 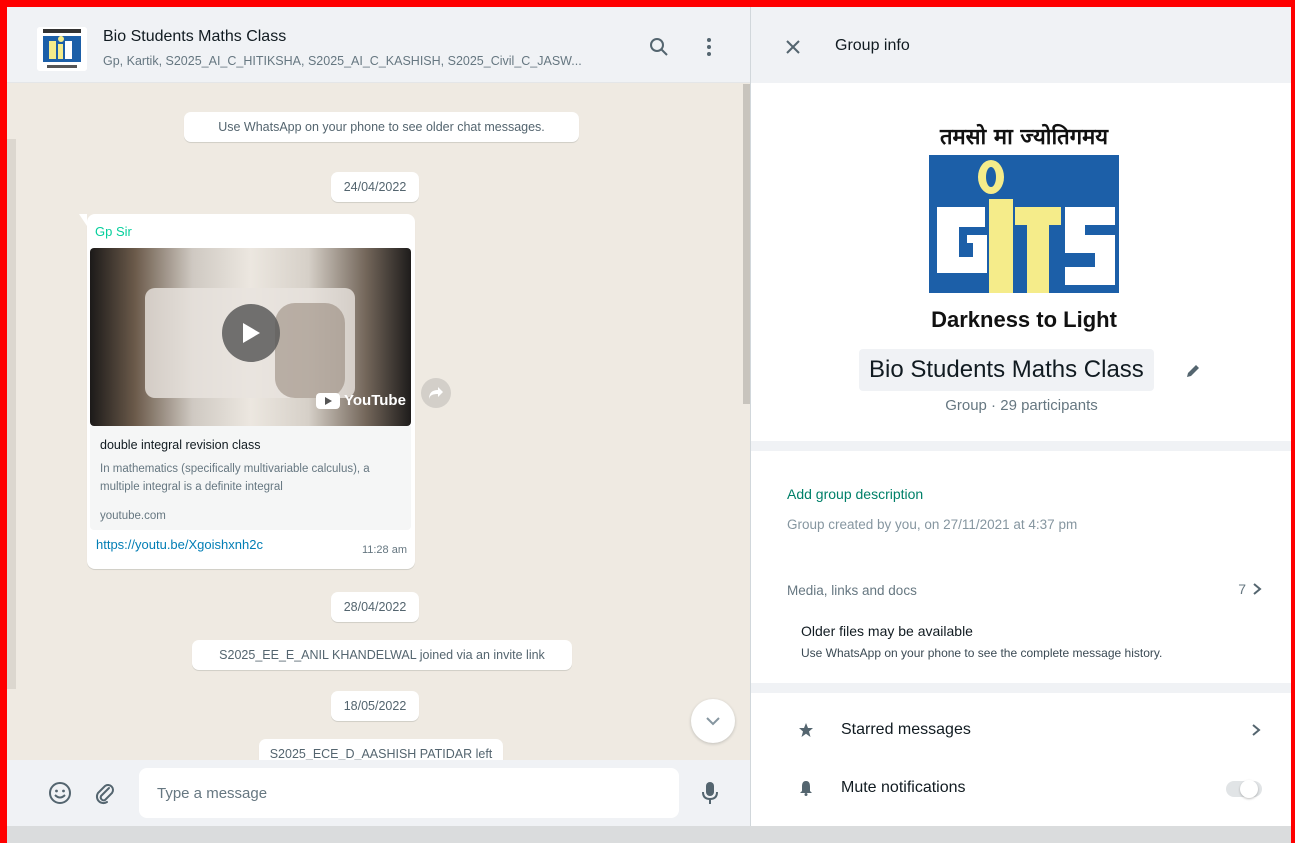 What do you see at coordinates (113, 231) in the screenshot?
I see `message-sender: Gp Sir` at bounding box center [113, 231].